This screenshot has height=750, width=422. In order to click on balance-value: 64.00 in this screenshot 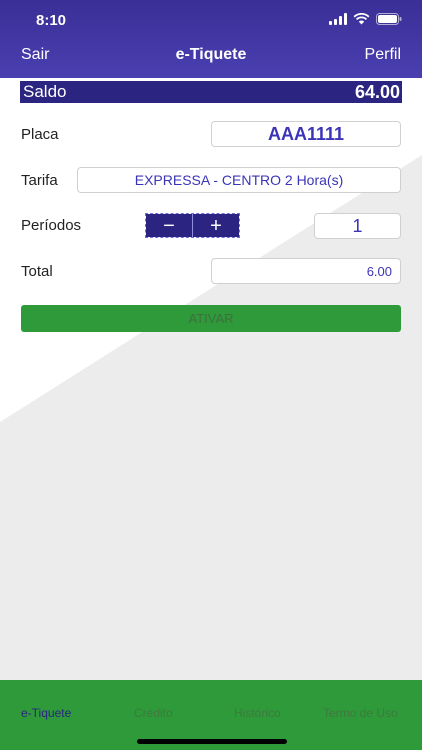, I will do `click(377, 91)`.